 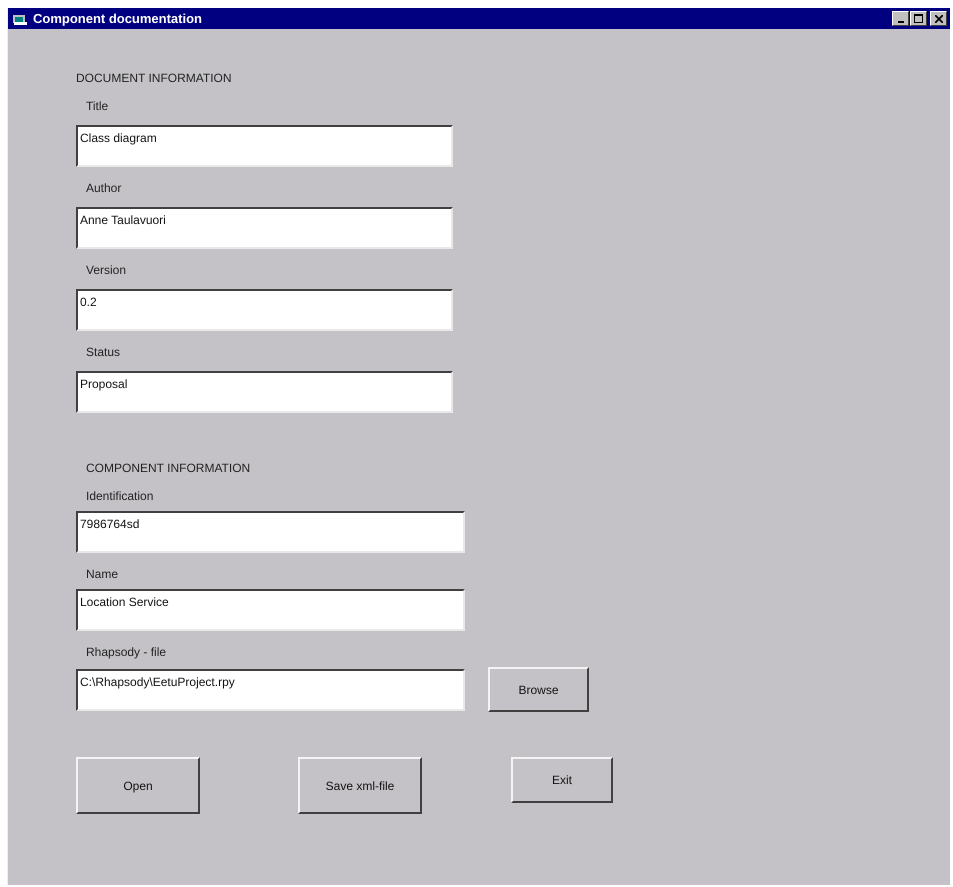 I want to click on field-label: Status, so click(x=104, y=352).